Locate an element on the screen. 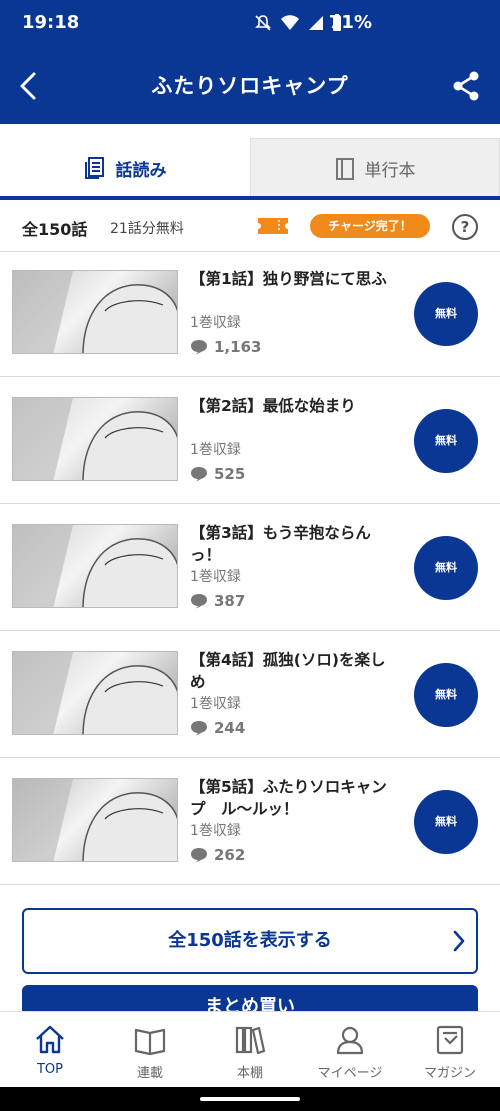 Image resolution: width=500 pixels, height=1111 pixels. nav-serial: 連載 is located at coordinates (150, 1050).